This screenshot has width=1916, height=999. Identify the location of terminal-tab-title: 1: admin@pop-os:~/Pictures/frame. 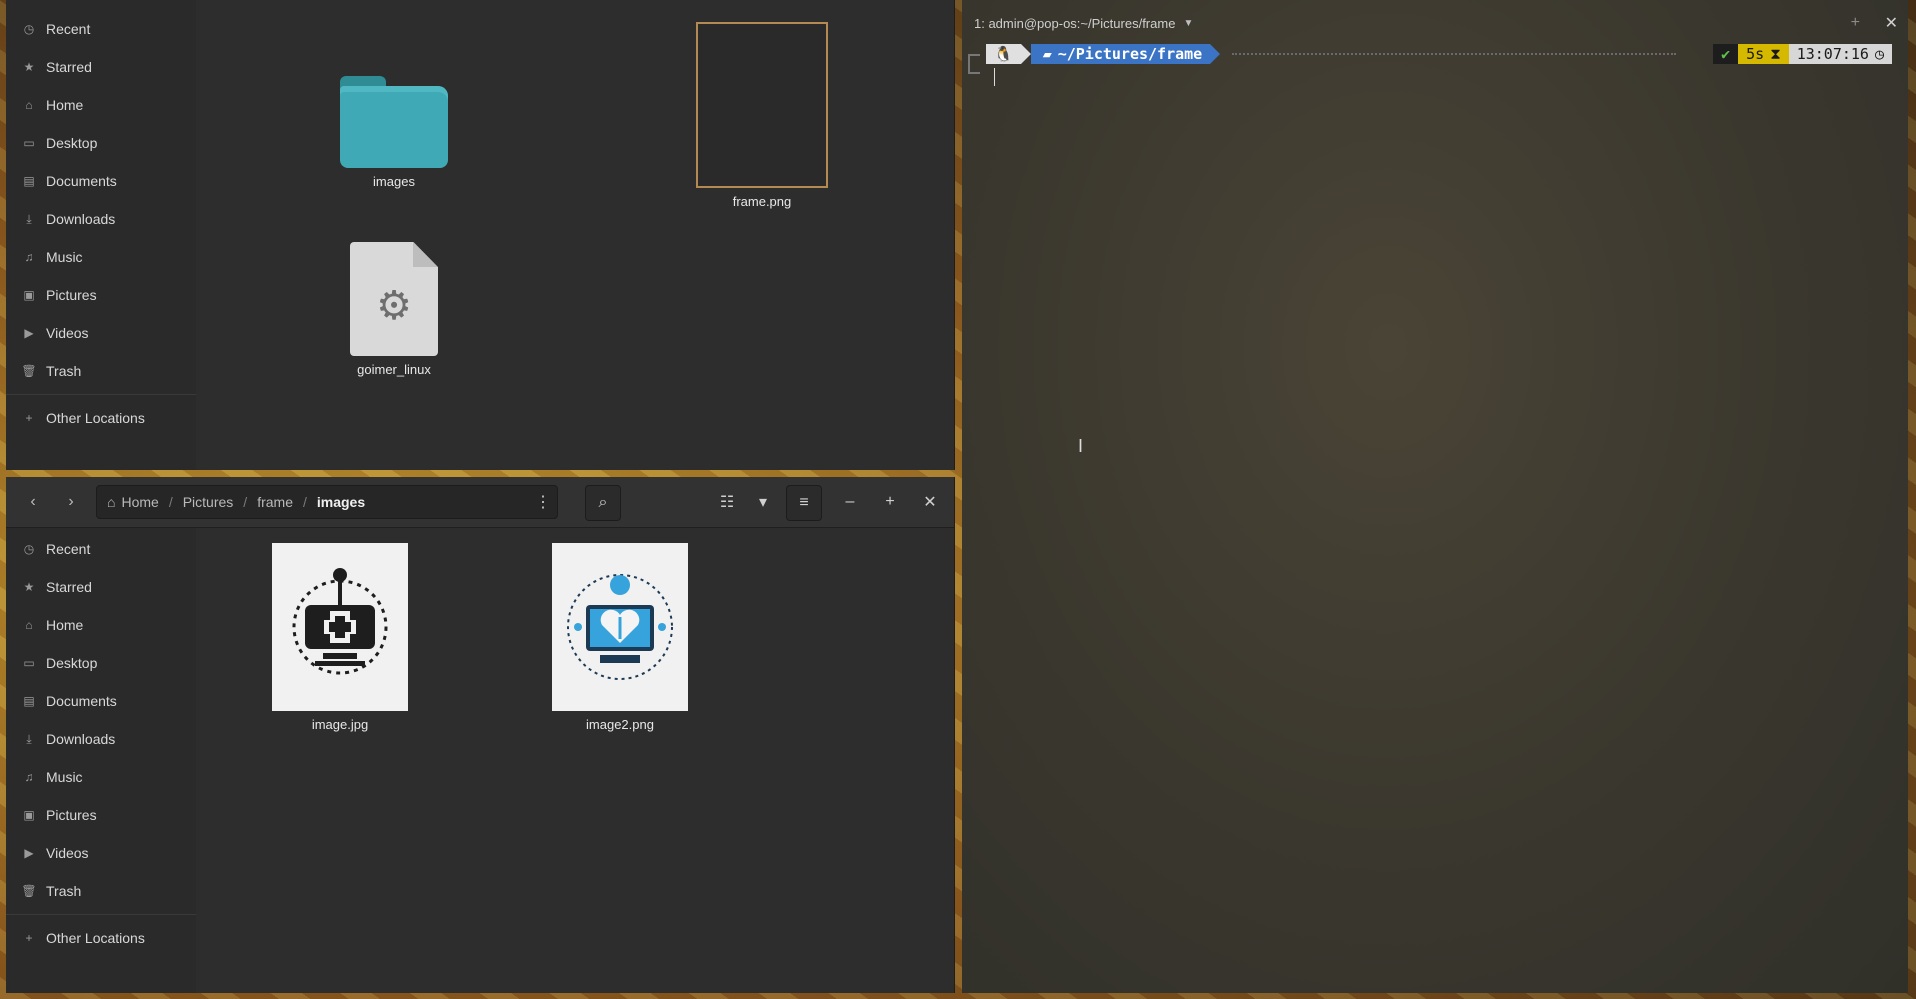
(1074, 23).